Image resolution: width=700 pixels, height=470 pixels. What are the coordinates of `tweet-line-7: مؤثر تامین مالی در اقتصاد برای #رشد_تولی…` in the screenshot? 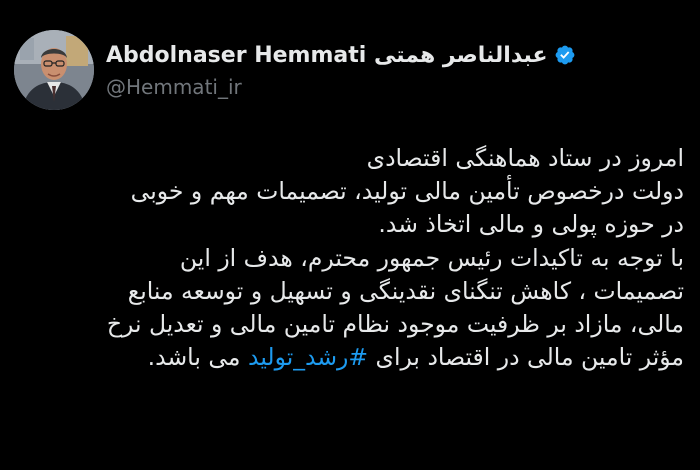 It's located at (364, 357).